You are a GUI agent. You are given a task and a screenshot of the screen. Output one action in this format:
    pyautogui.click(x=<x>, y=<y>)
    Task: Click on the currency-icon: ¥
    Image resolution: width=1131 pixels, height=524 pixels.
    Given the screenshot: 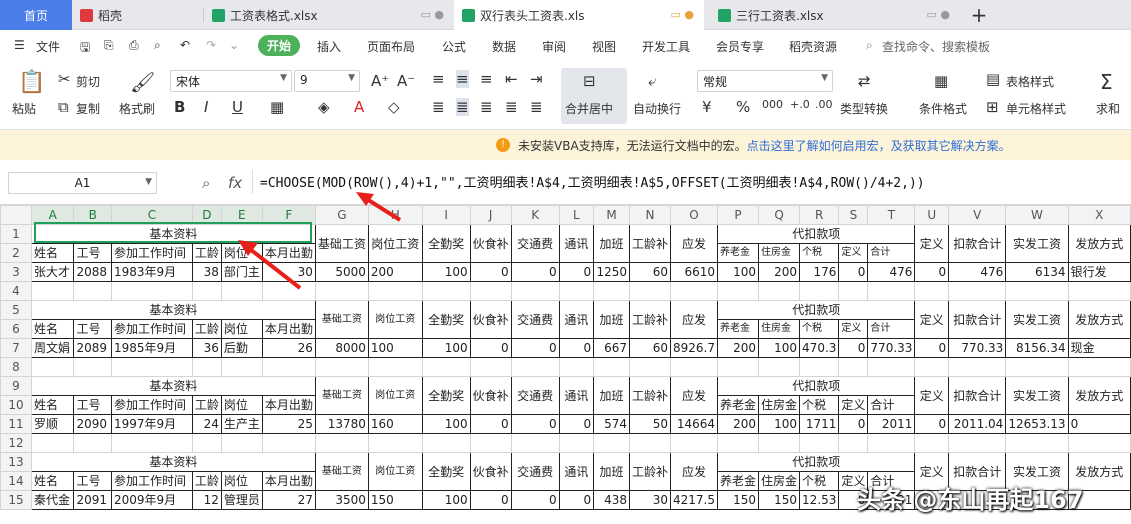 What is the action you would take?
    pyautogui.click(x=707, y=107)
    